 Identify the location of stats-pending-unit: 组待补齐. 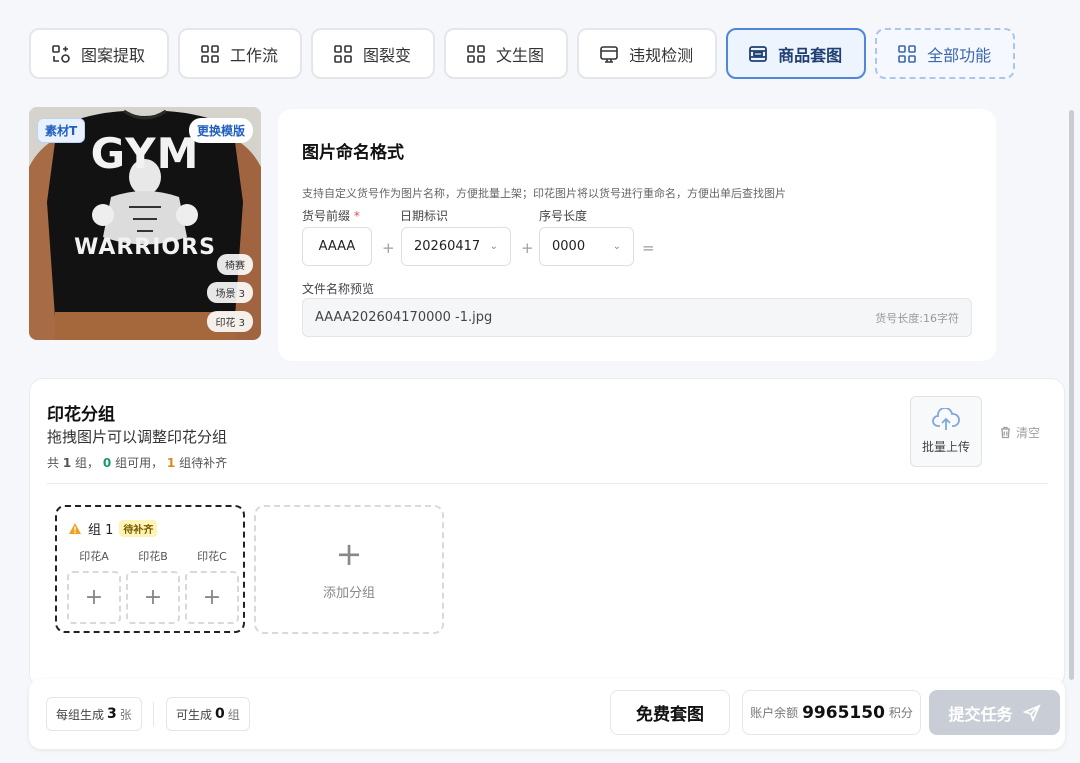
(203, 463).